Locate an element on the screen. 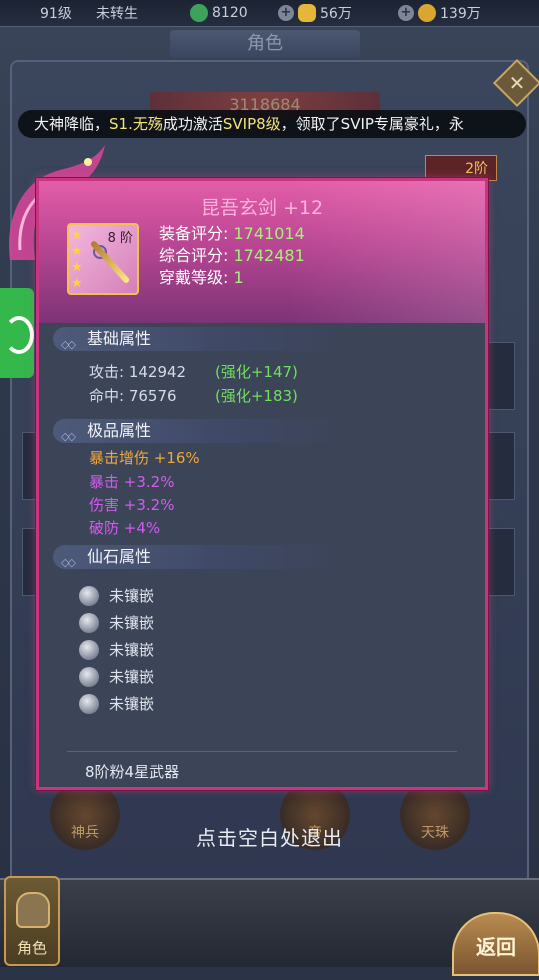  announcement-mid: 成功激活 is located at coordinates (192, 124).